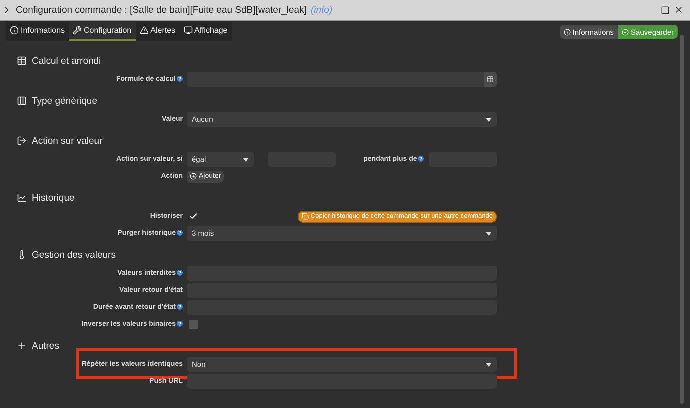  I want to click on close-icon, so click(679, 10).